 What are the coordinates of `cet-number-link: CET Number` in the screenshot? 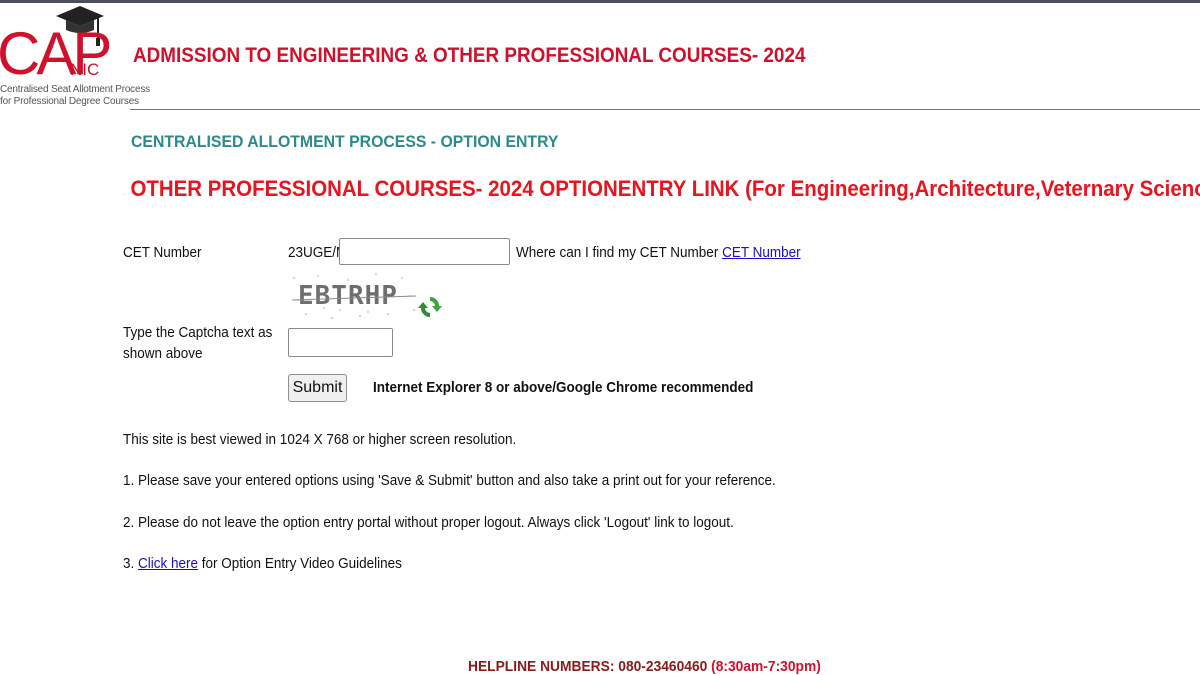 It's located at (761, 252).